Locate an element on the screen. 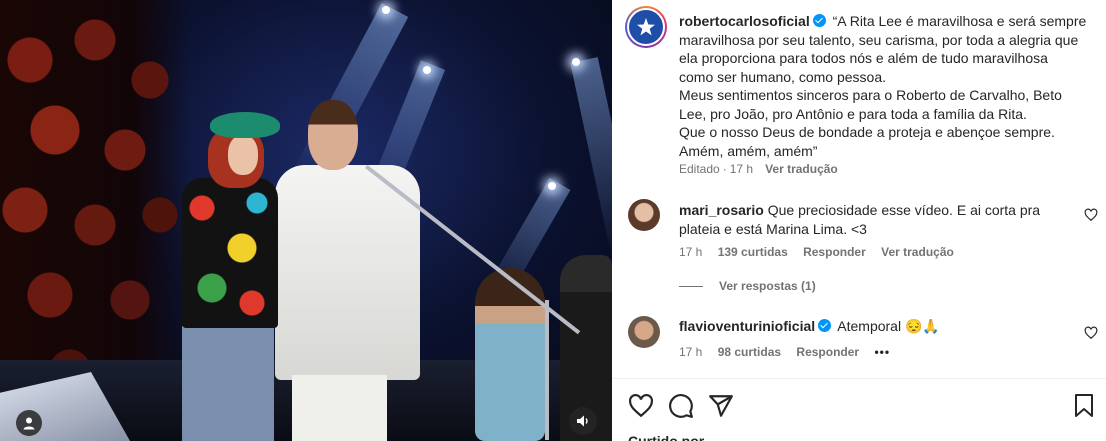 The image size is (1106, 441). edited-label: Editado is located at coordinates (699, 169).